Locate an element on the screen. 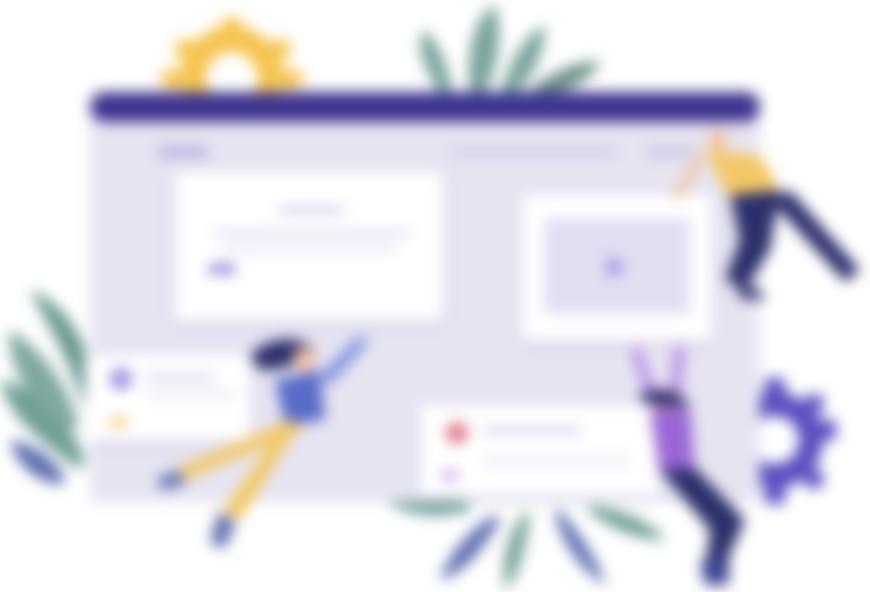  figure-woman-lifting is located at coordinates (687, 465).